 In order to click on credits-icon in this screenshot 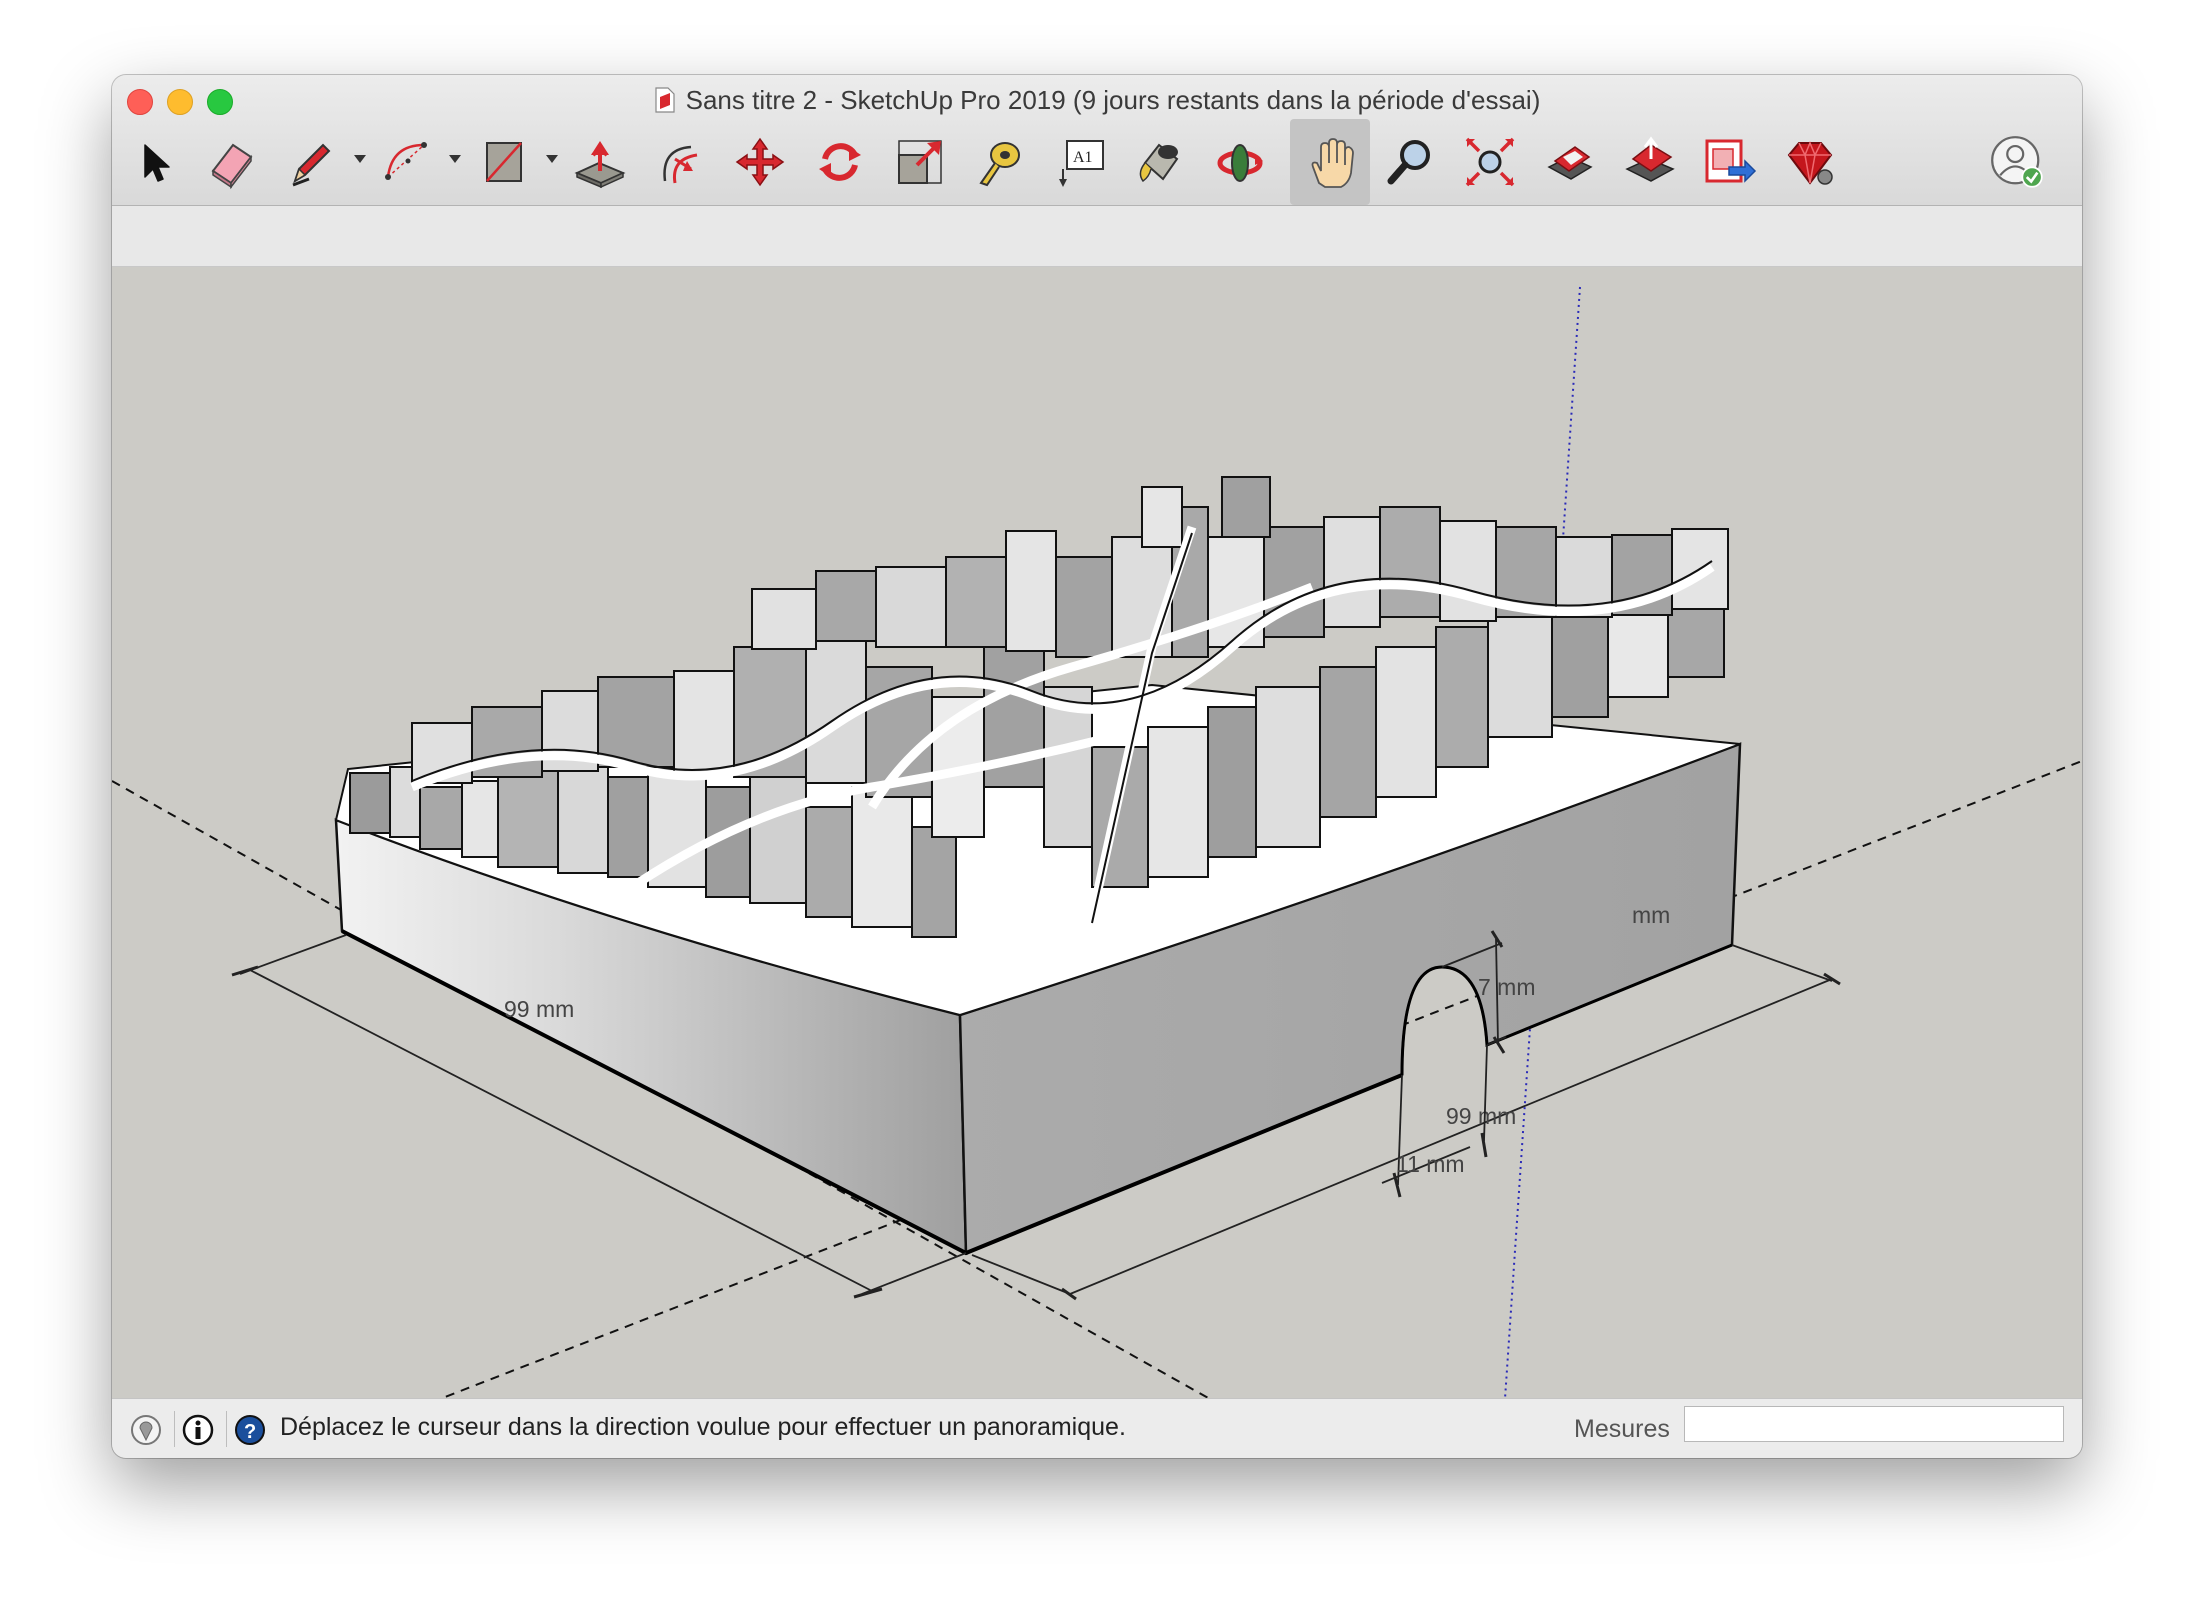, I will do `click(198, 1430)`.